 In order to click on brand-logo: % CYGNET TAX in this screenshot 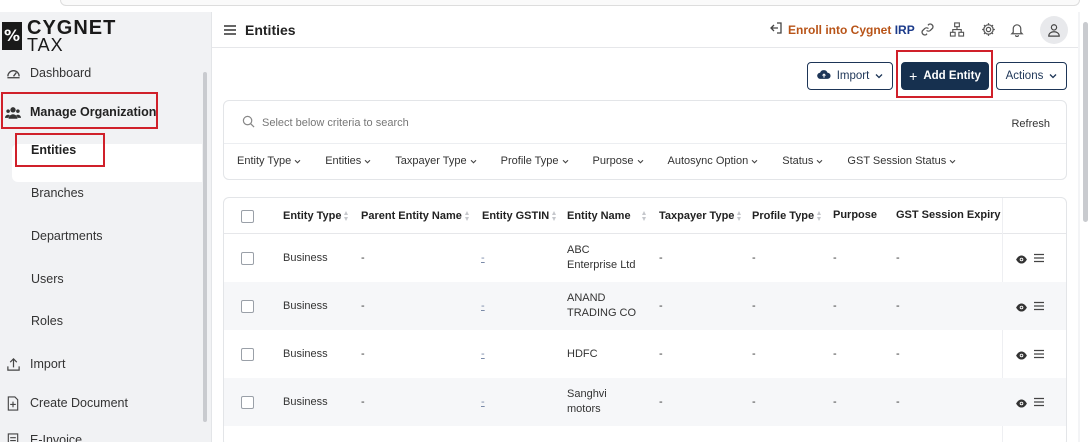, I will do `click(60, 36)`.